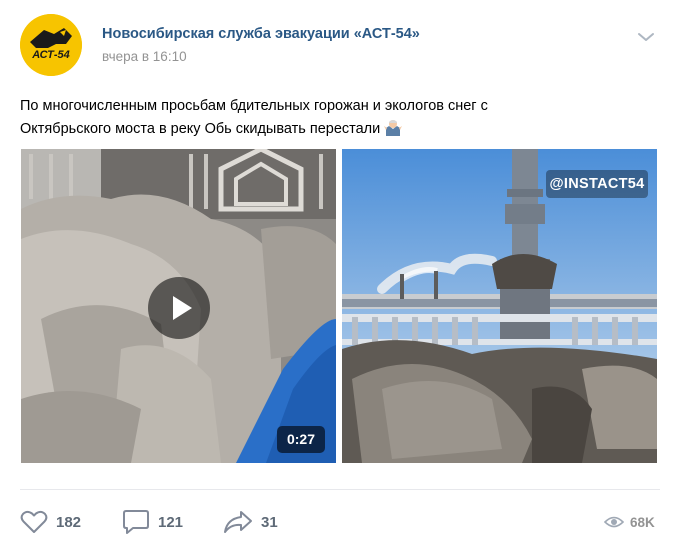 The width and height of the screenshot is (679, 557). I want to click on photo-watermark: @INSTACT54, so click(597, 184).